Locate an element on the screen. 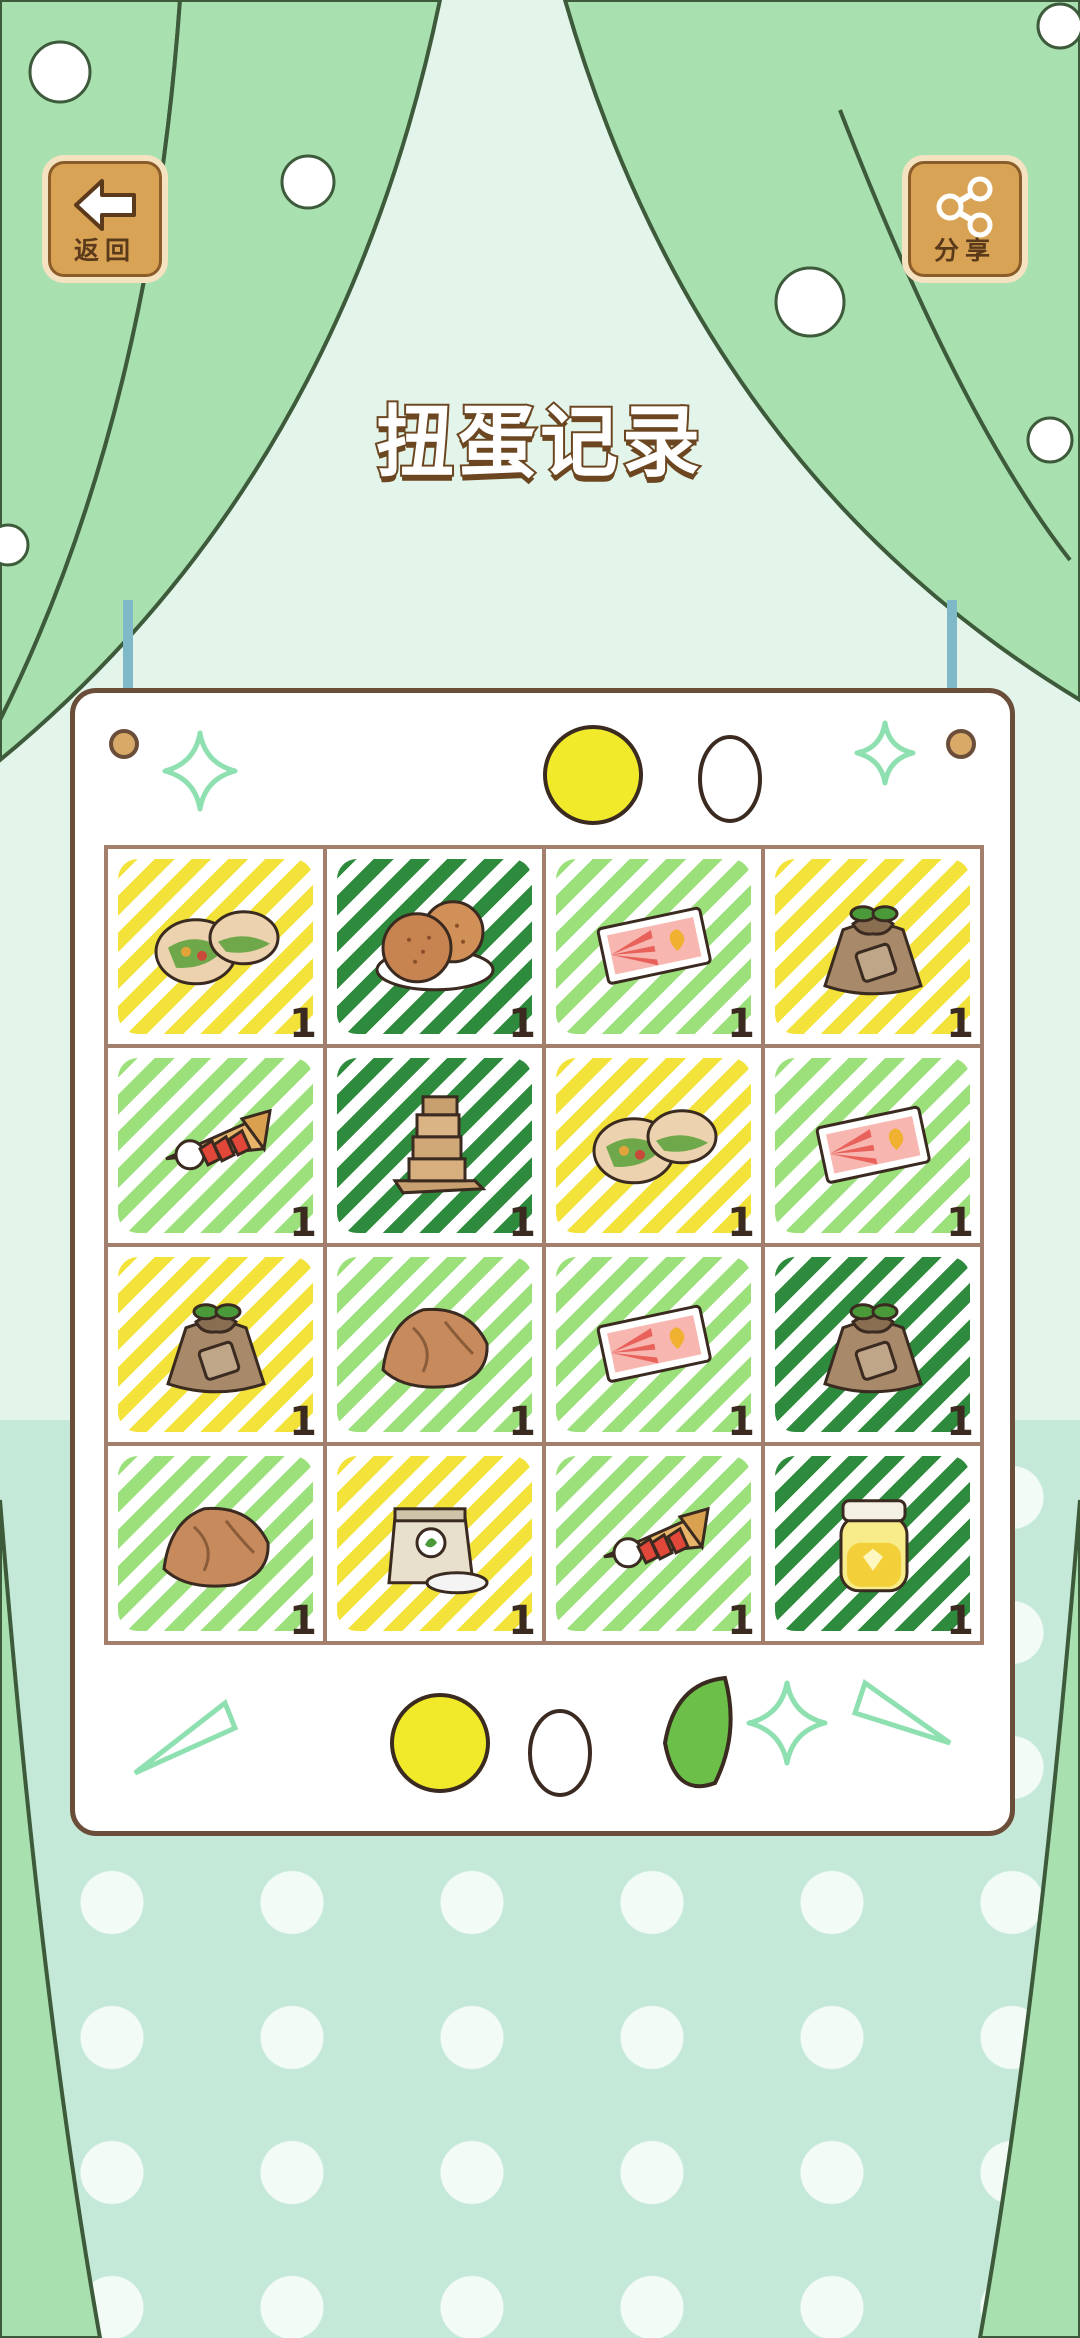  flour-bag-icon is located at coordinates (437, 1550).